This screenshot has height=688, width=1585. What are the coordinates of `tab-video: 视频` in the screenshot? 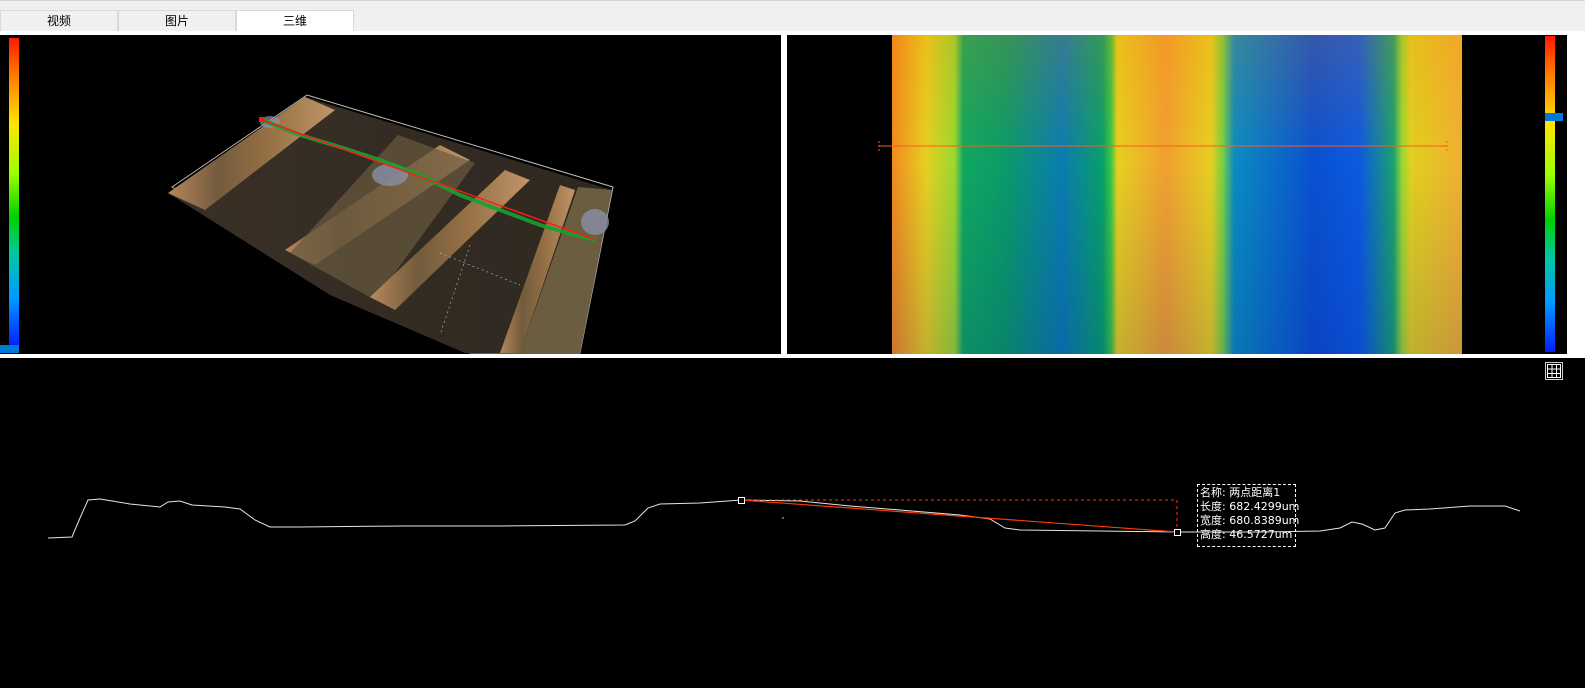 It's located at (59, 20).